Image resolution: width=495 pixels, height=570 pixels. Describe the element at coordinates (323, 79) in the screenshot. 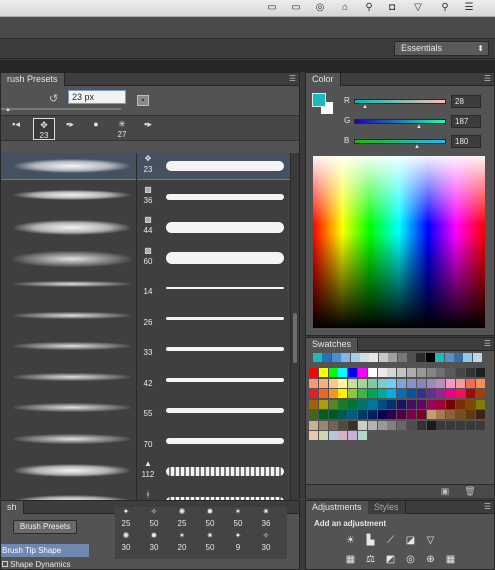

I see `tab-color: Color` at that location.